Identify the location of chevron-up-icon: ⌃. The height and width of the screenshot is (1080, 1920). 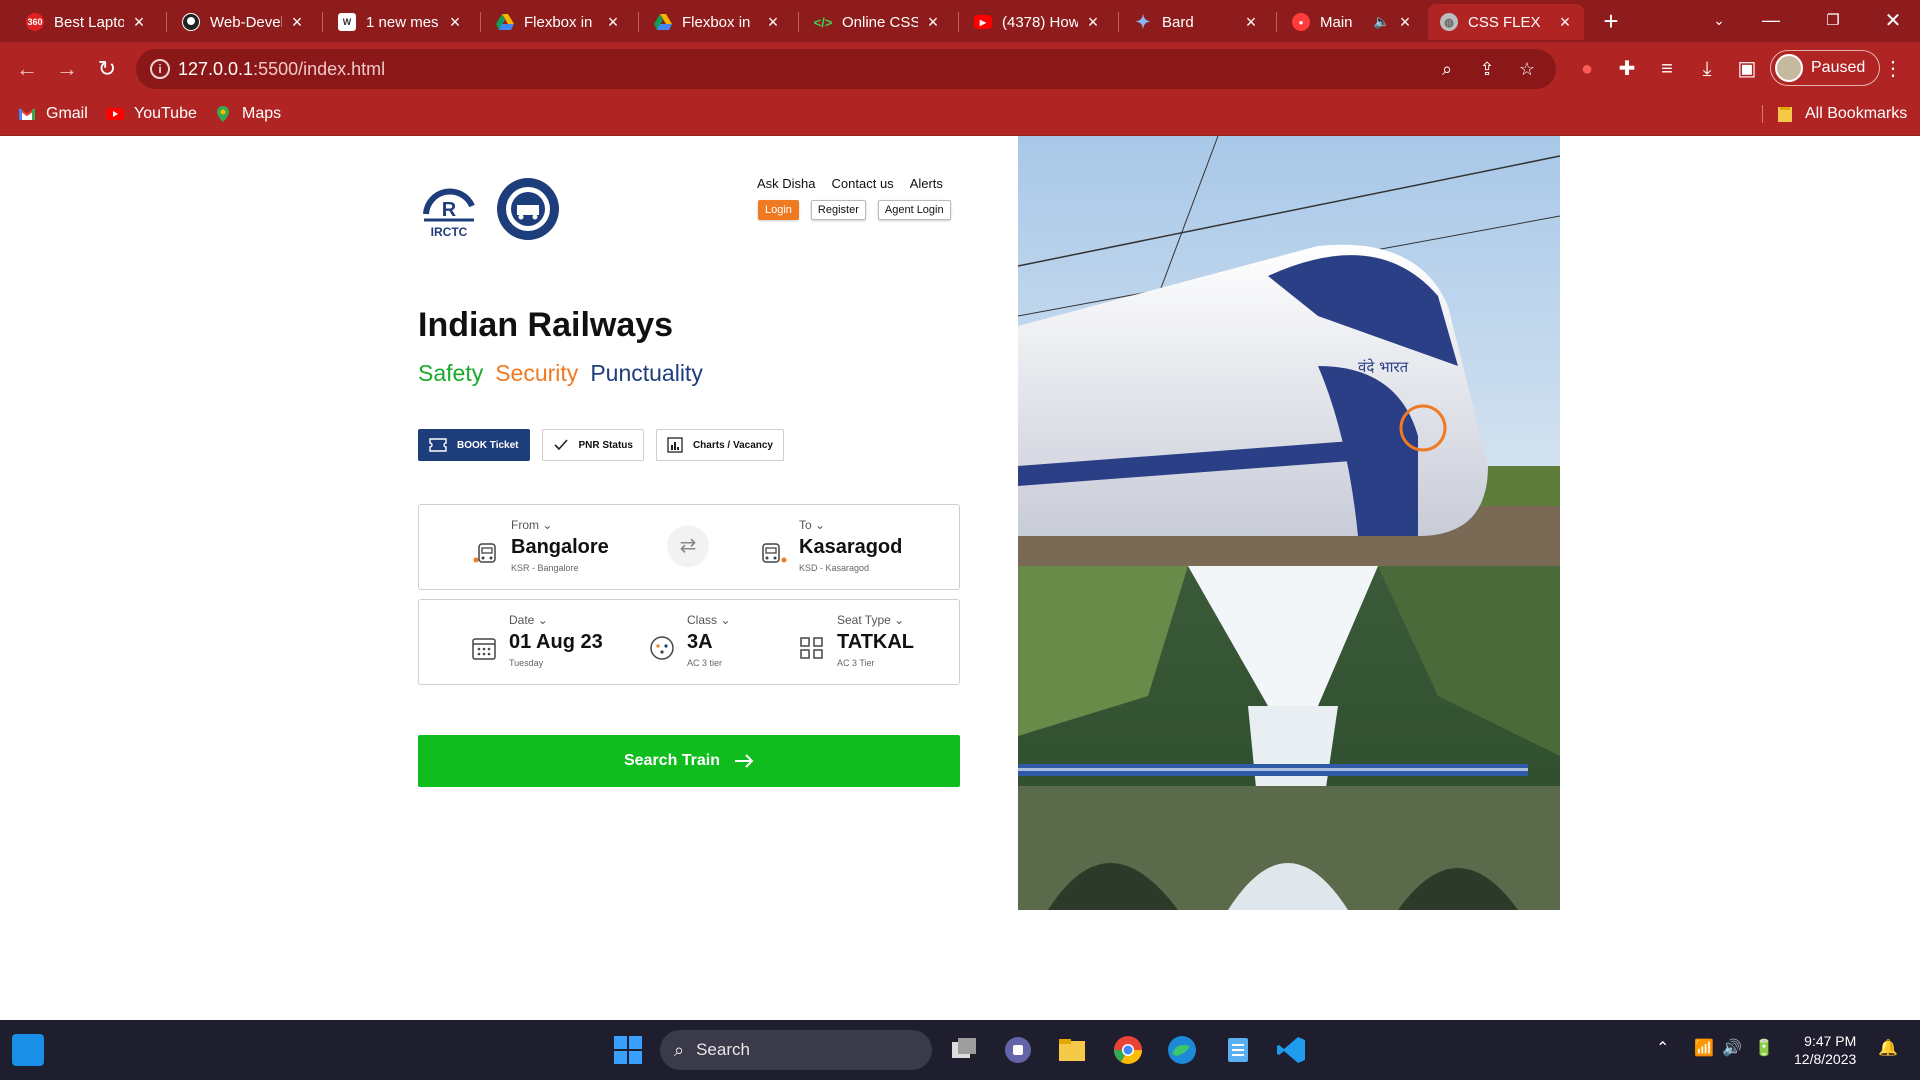
(1662, 1048).